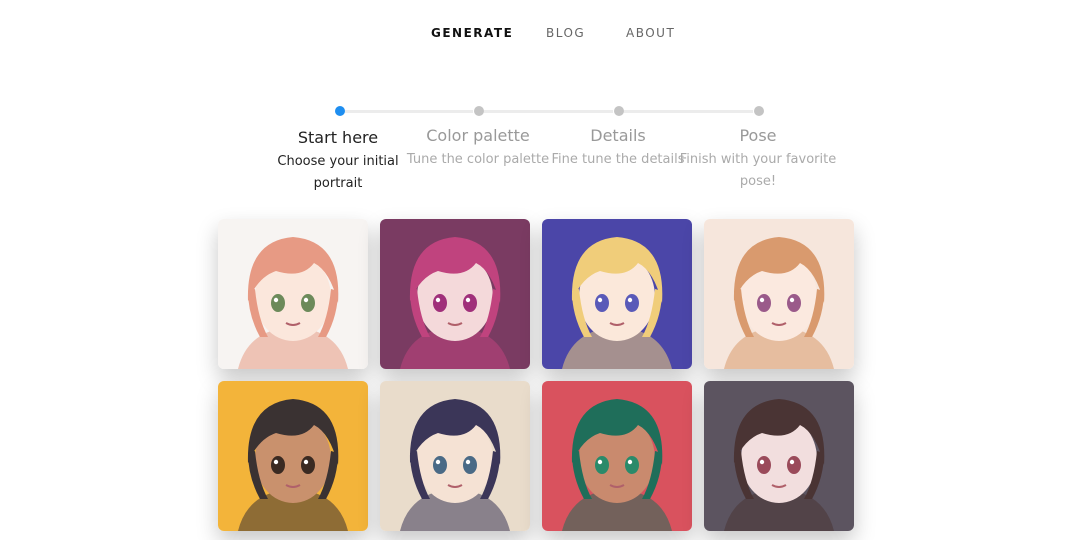 The image size is (1069, 540). I want to click on step-dot-start, so click(340, 111).